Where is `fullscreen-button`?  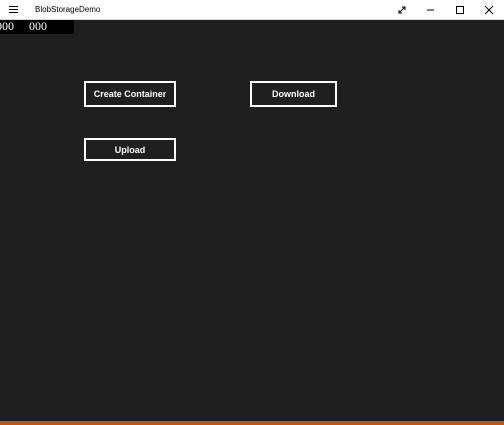 fullscreen-button is located at coordinates (402, 9).